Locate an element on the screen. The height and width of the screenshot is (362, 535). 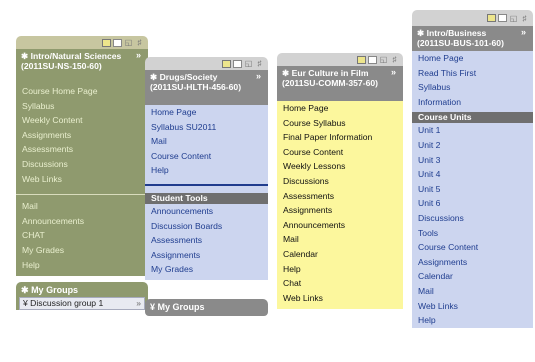
nav-link: Weekly Lessons is located at coordinates (340, 166).